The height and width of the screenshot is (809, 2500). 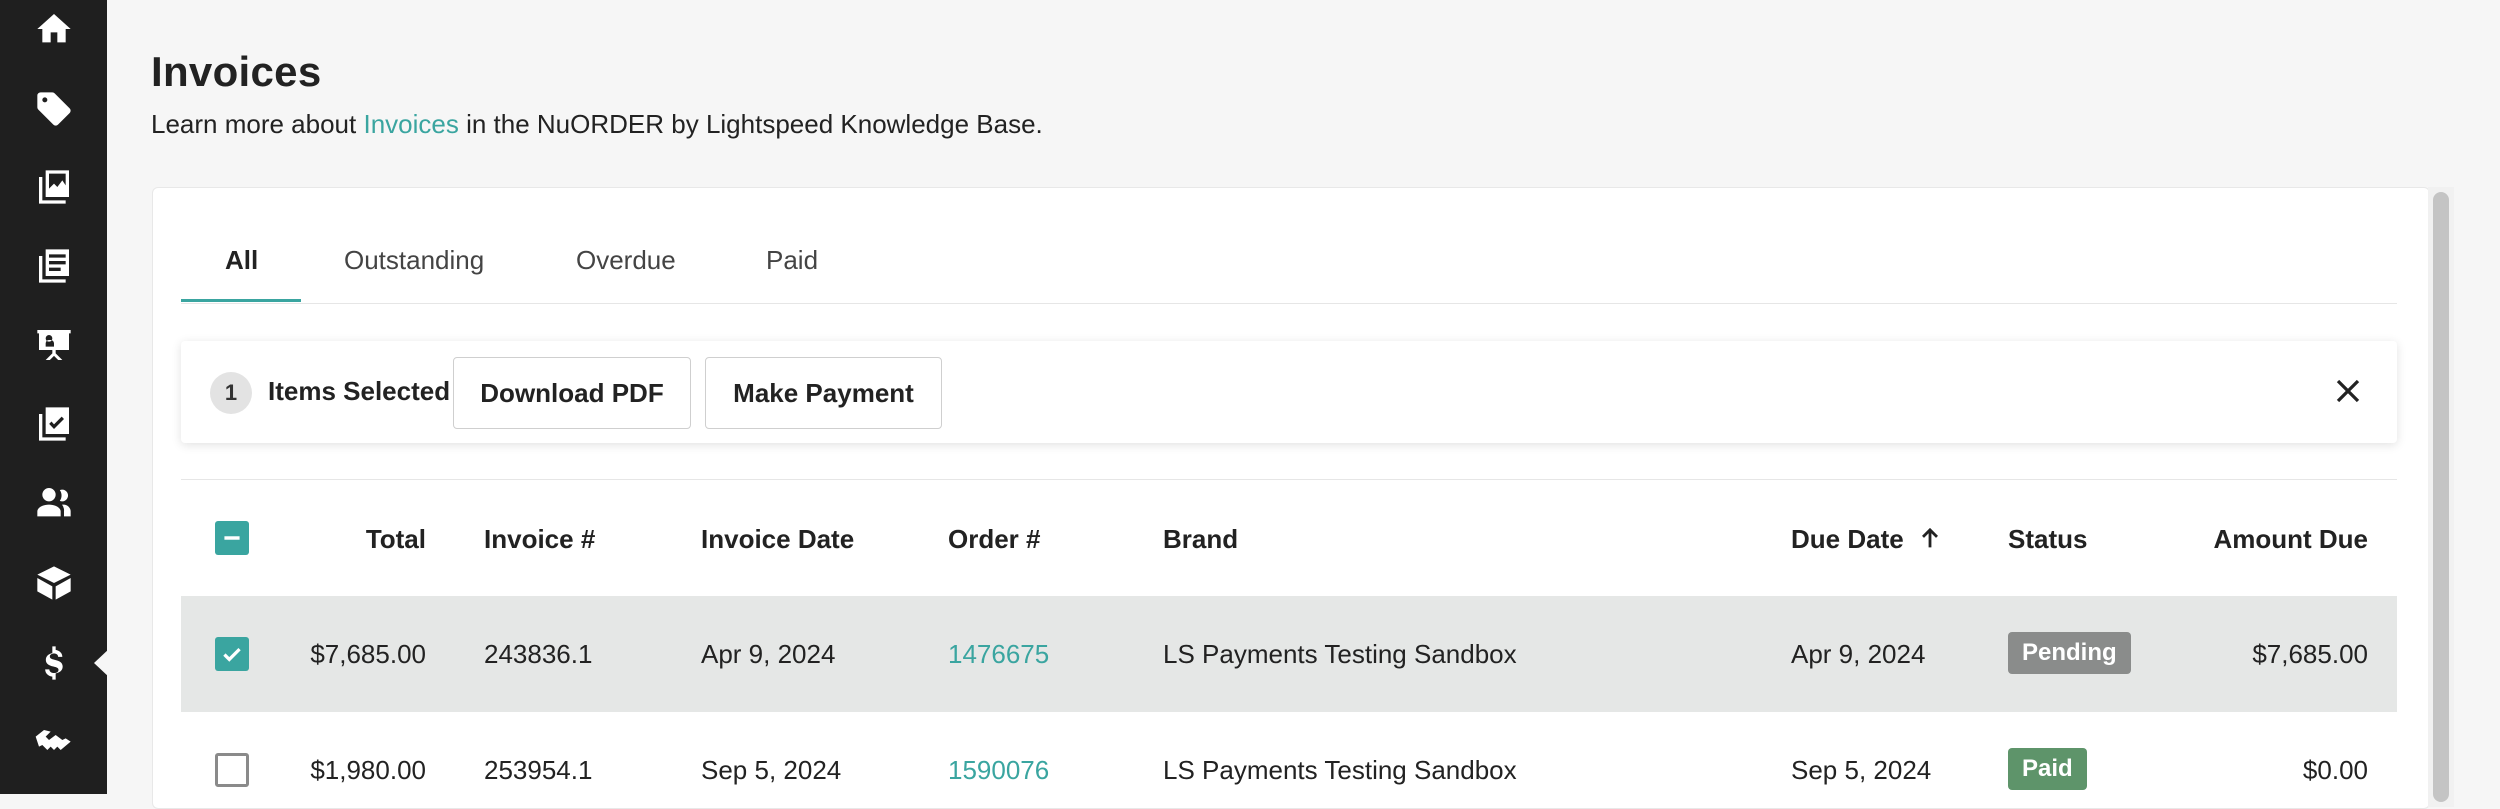 What do you see at coordinates (1289, 303) in the screenshot?
I see `tabs-divider` at bounding box center [1289, 303].